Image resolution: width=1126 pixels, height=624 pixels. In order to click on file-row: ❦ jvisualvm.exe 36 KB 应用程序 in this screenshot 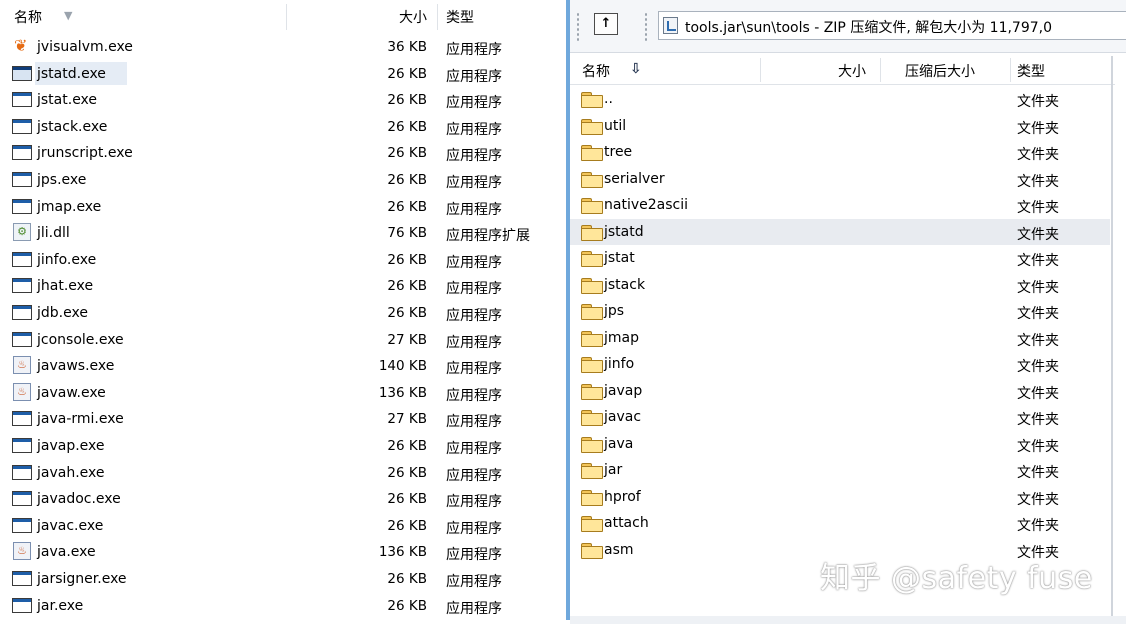, I will do `click(283, 47)`.